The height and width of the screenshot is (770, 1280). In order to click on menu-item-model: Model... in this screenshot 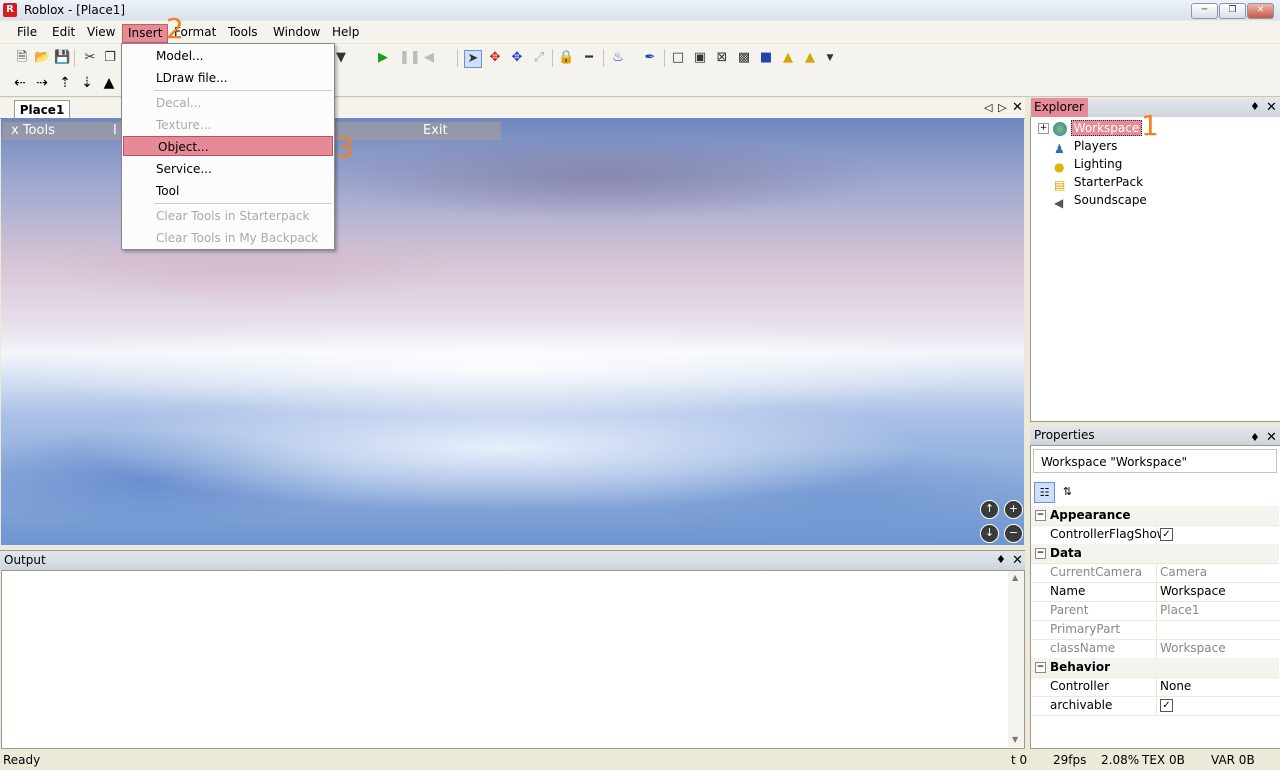, I will do `click(228, 56)`.